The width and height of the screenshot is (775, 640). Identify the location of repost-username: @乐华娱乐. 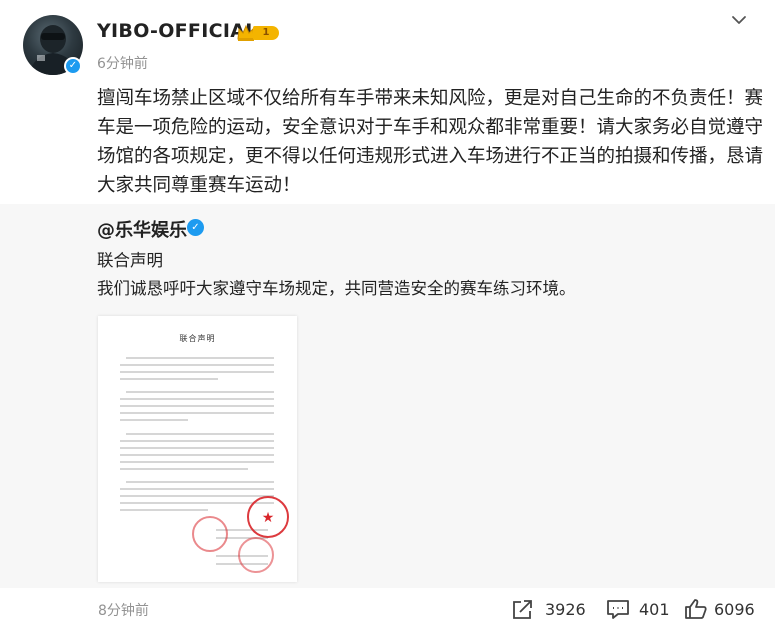
(142, 229).